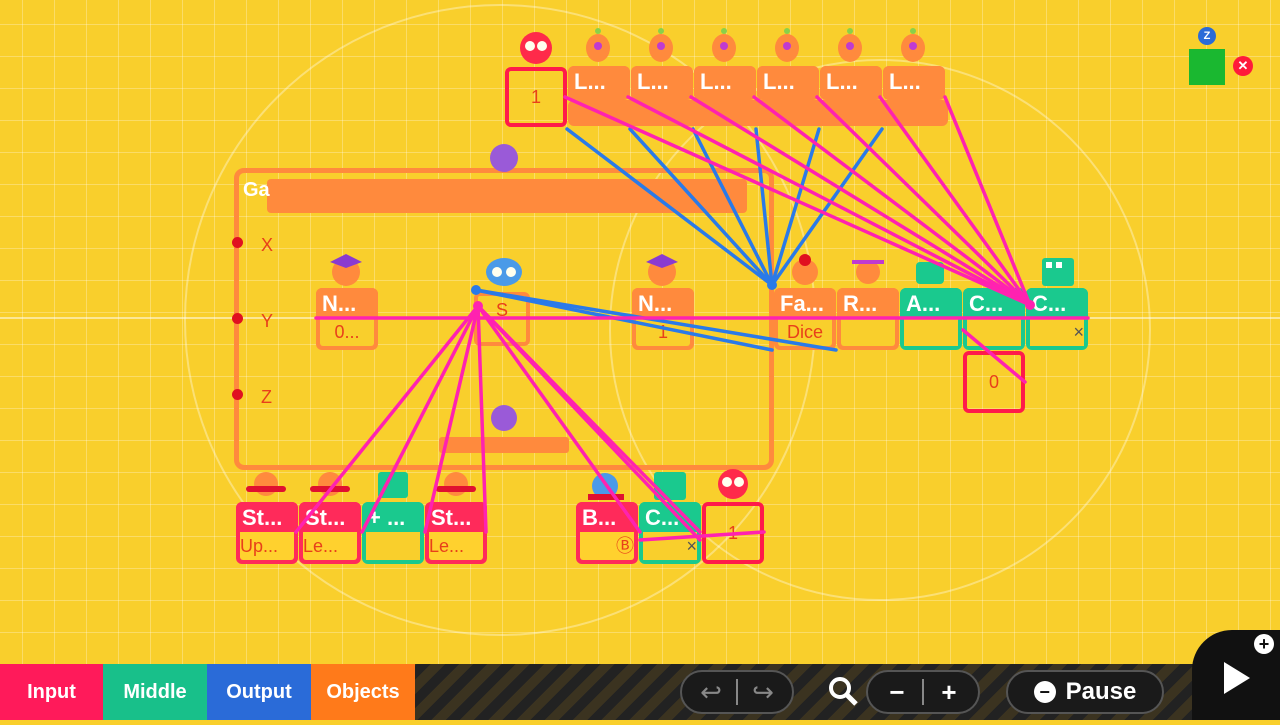 Image resolution: width=1280 pixels, height=725 pixels. What do you see at coordinates (1236, 675) in the screenshot?
I see `play-button: +` at bounding box center [1236, 675].